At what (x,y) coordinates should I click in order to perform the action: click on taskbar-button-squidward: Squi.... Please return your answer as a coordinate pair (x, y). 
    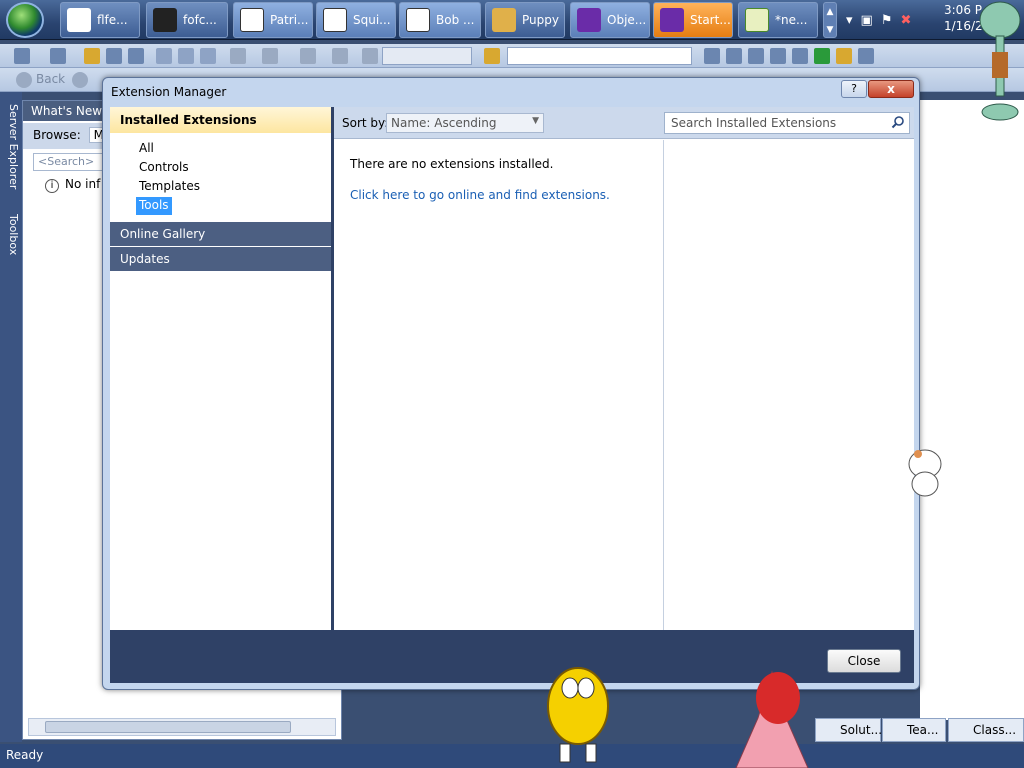
    Looking at the image, I should click on (356, 20).